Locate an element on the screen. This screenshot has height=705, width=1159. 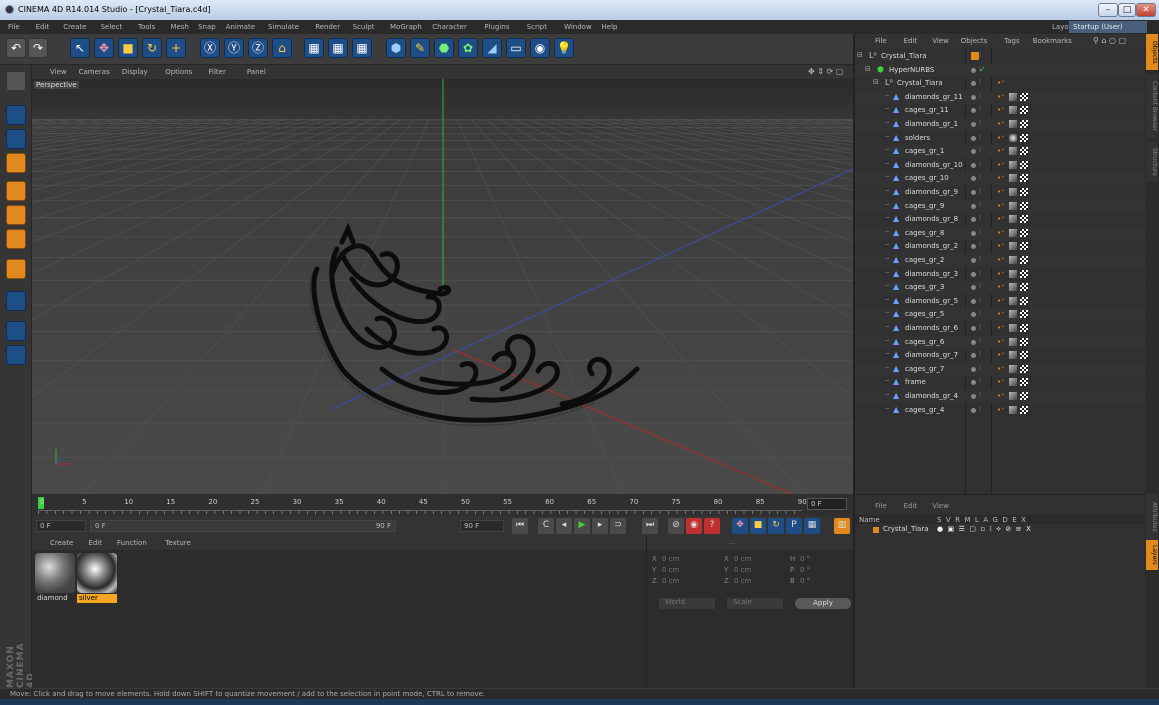
render-picture-viewer-icon: ▦ is located at coordinates (338, 48).